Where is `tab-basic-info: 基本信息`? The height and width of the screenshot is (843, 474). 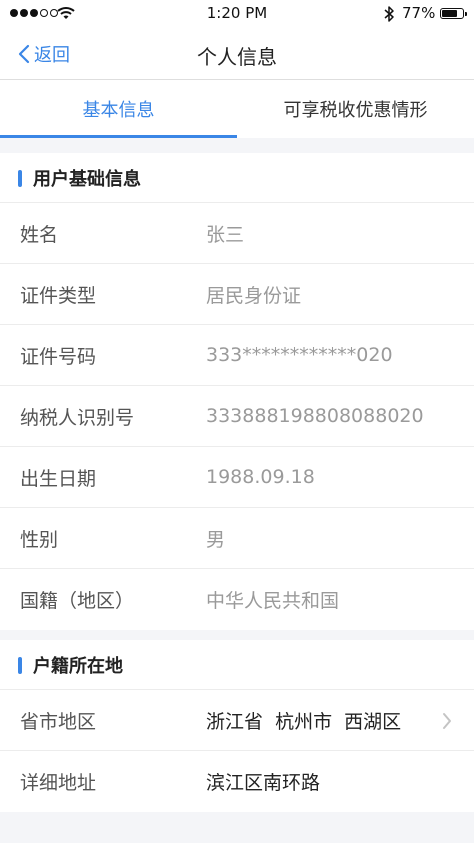
tab-basic-info: 基本信息 is located at coordinates (118, 109).